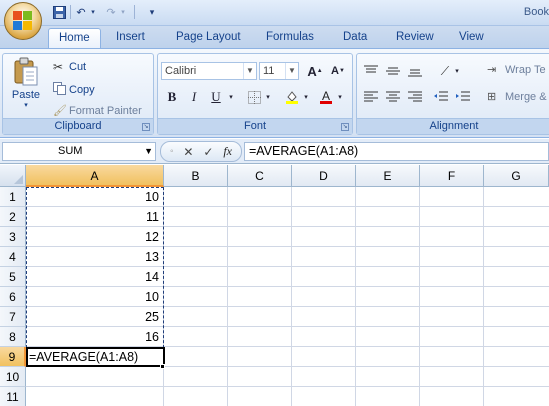  Describe the element at coordinates (81, 12) in the screenshot. I see `undo-icon: ↶` at that location.